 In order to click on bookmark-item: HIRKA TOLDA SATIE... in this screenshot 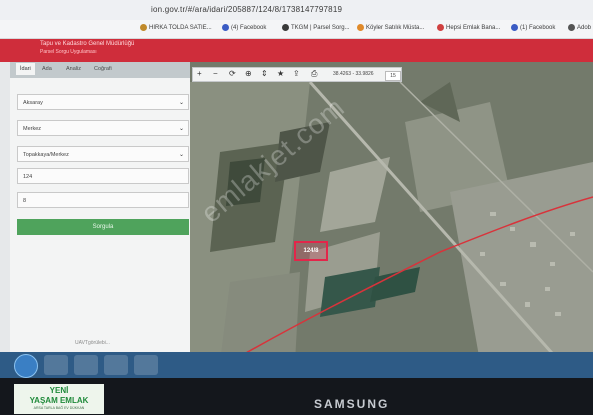, I will do `click(176, 27)`.